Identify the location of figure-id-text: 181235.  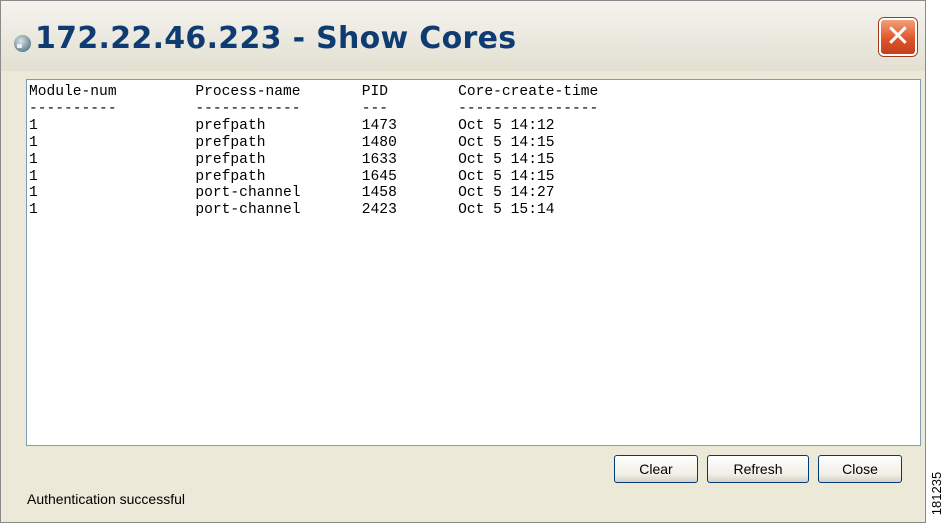
(937, 493).